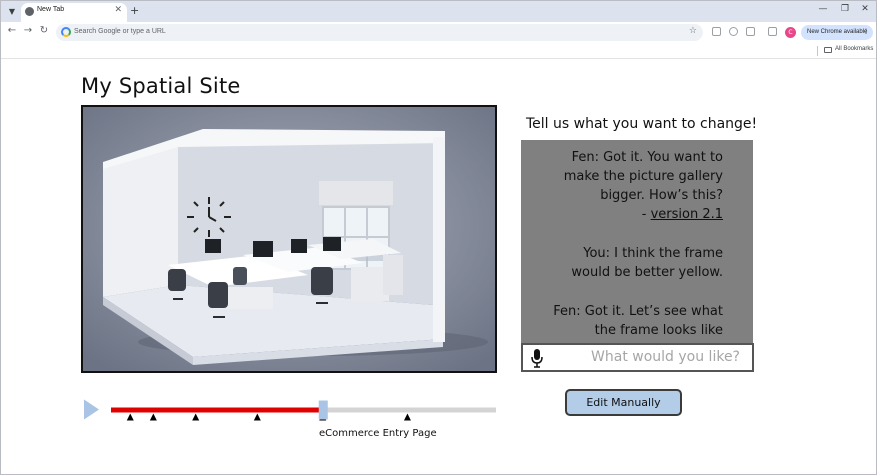  I want to click on version-link: version 2.1, so click(687, 214).